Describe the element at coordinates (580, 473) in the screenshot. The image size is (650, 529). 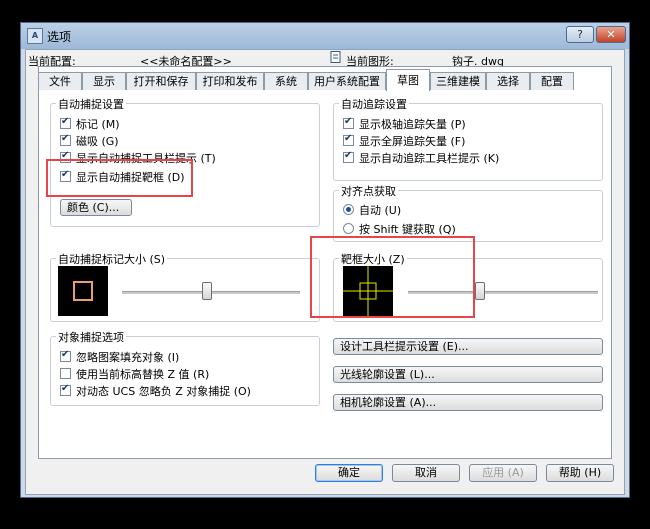
I see `help-button: 帮助 (H)` at that location.